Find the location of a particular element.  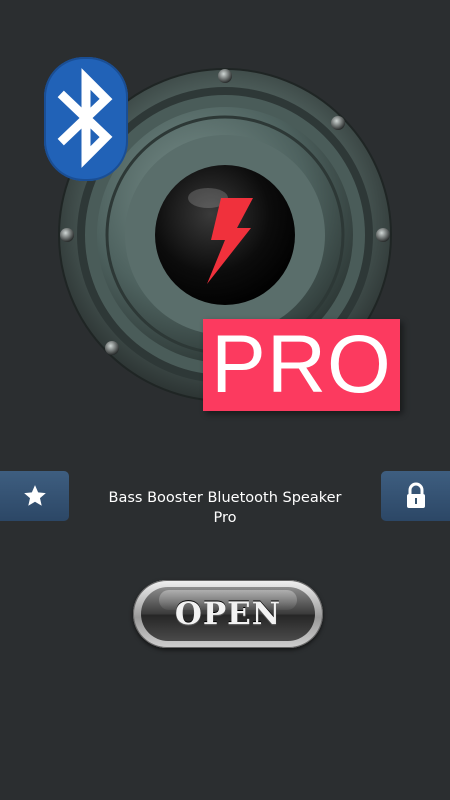

open-button-face: OPEN is located at coordinates (228, 614).